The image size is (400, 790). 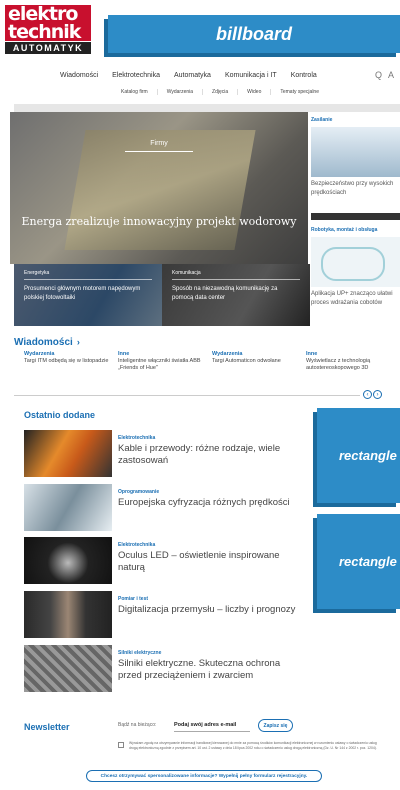 What do you see at coordinates (187, 395) in the screenshot?
I see `news-divider` at bounding box center [187, 395].